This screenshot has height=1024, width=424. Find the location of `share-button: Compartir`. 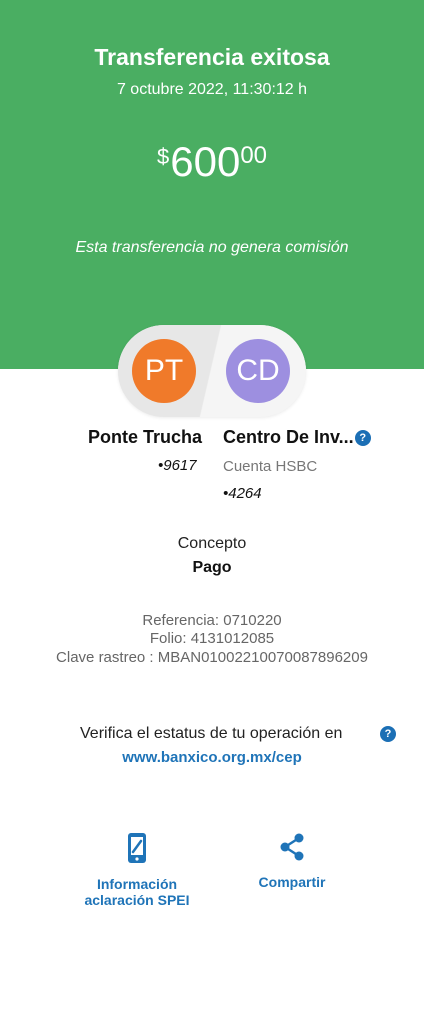

share-button: Compartir is located at coordinates (292, 861).